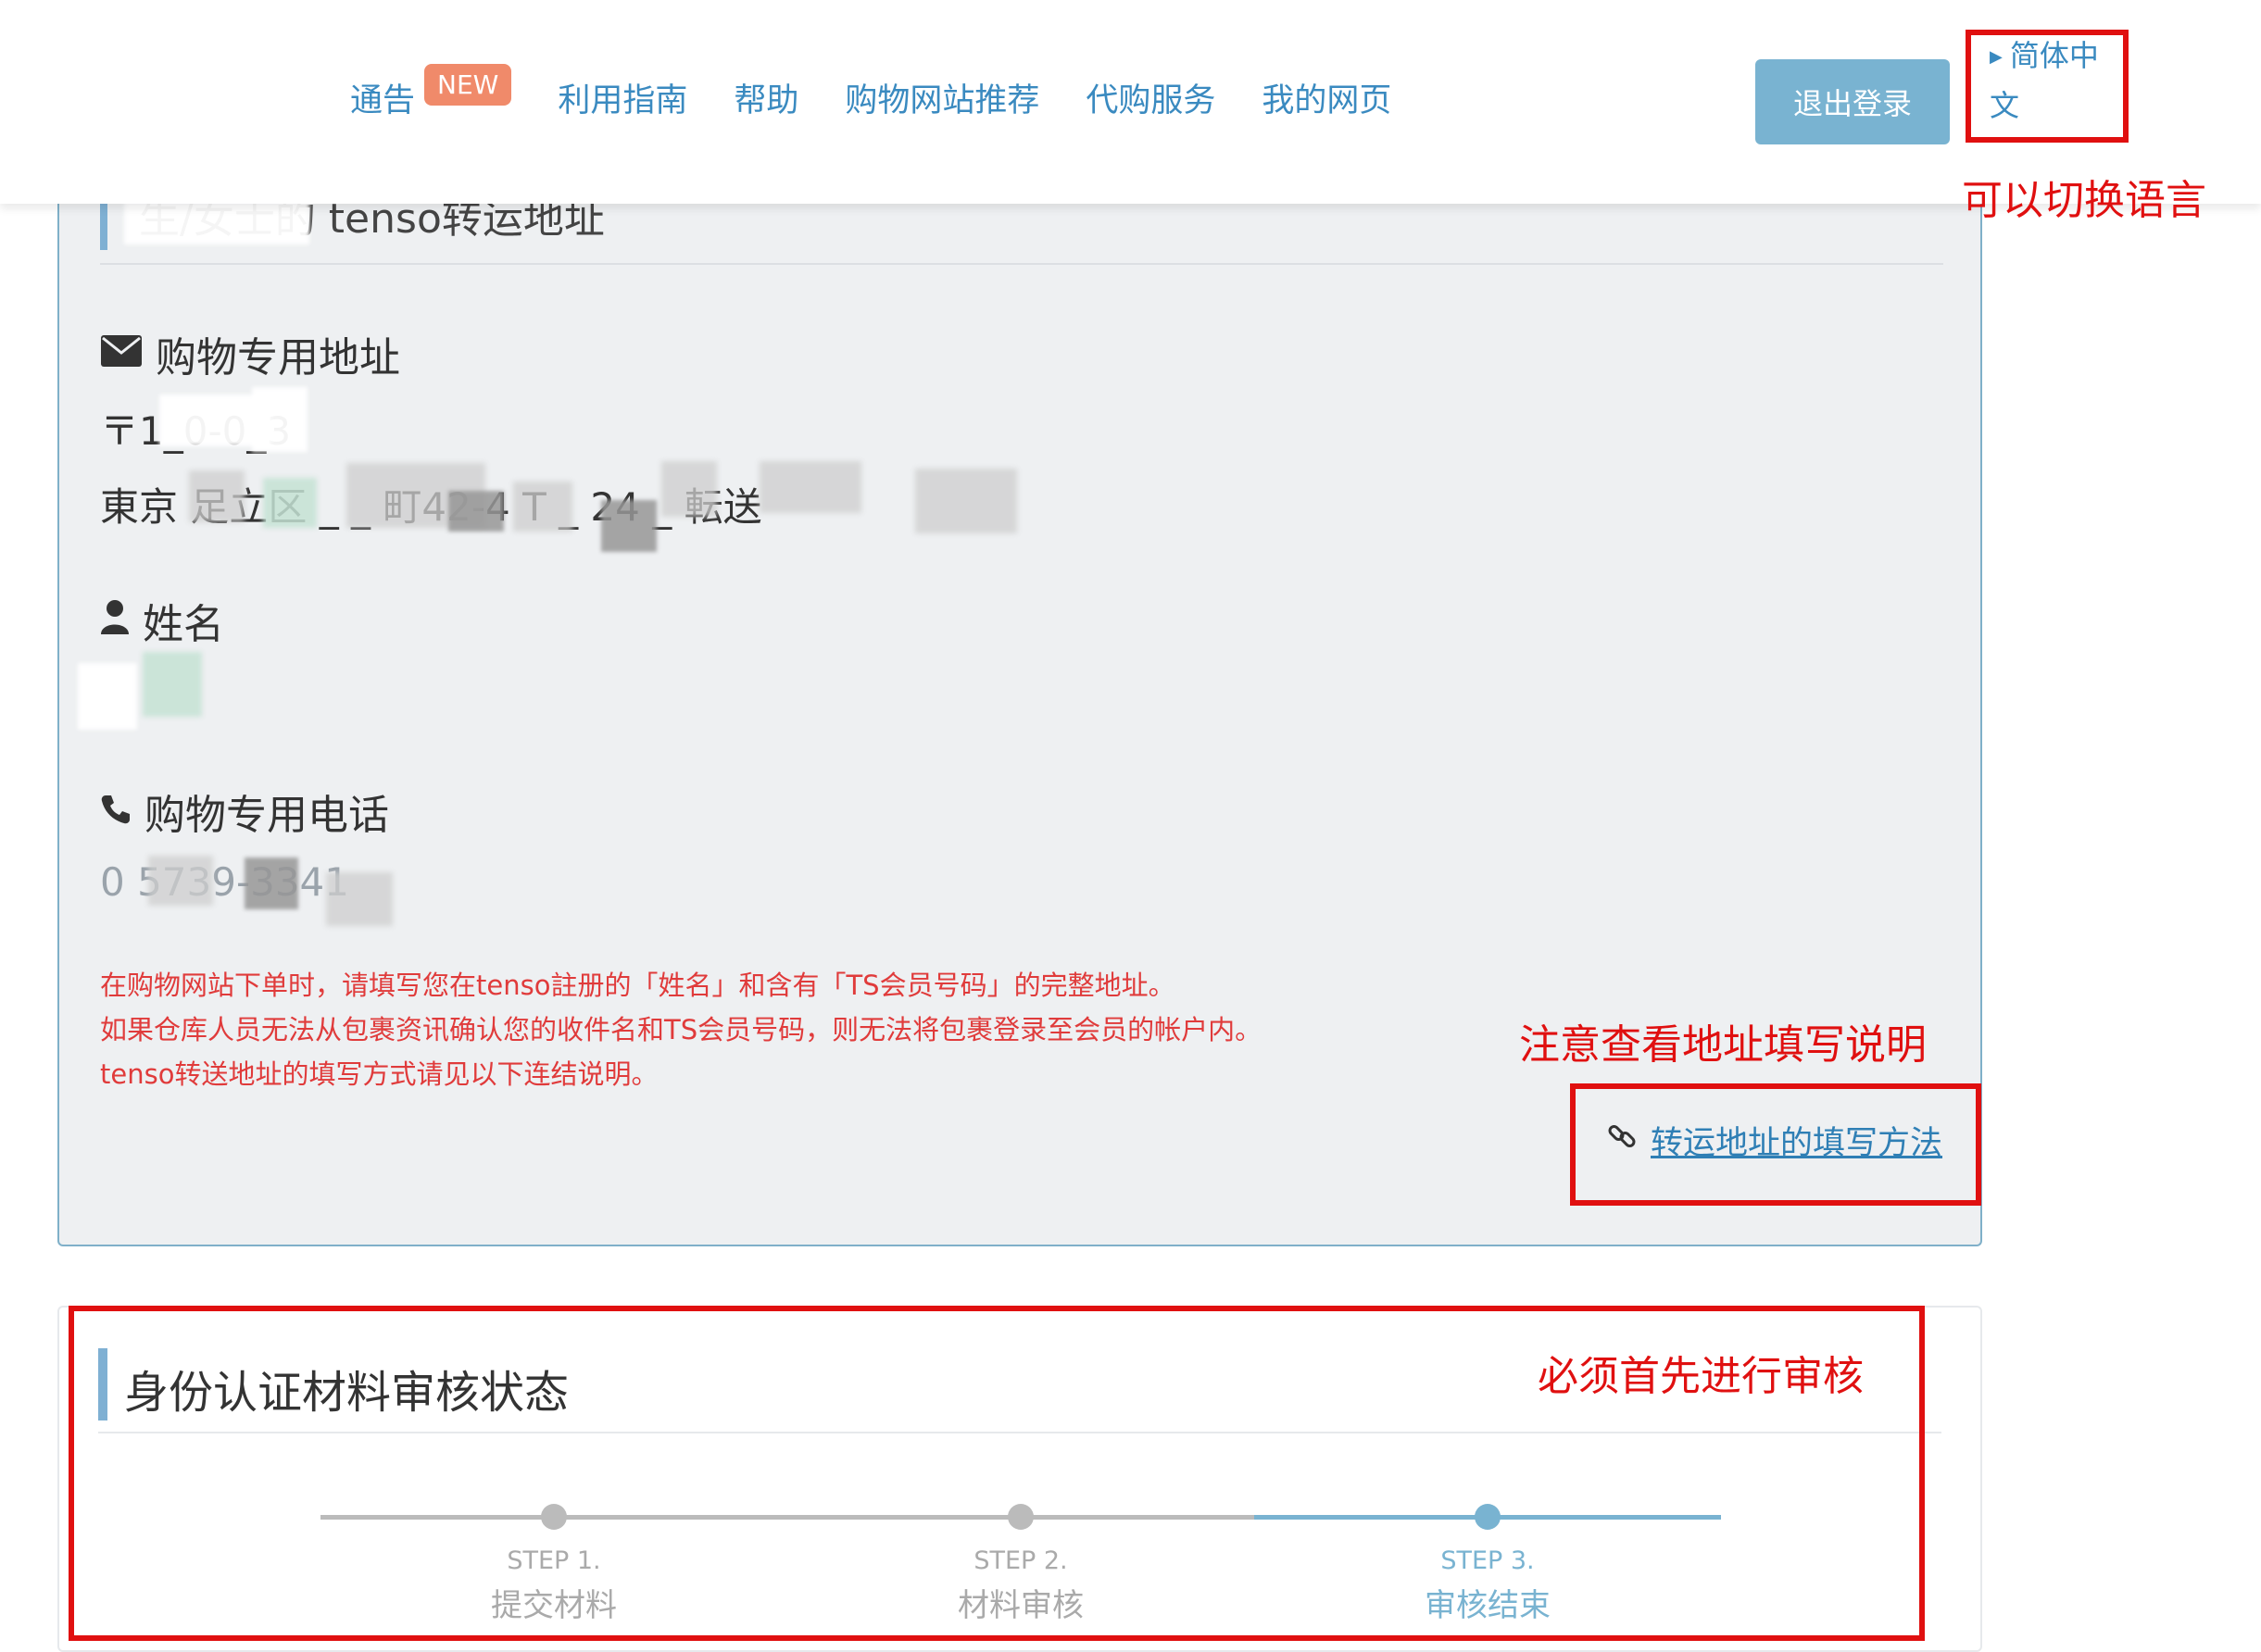 This screenshot has height=1652, width=2261. I want to click on language-annotation: 可以切换语言, so click(2084, 200).